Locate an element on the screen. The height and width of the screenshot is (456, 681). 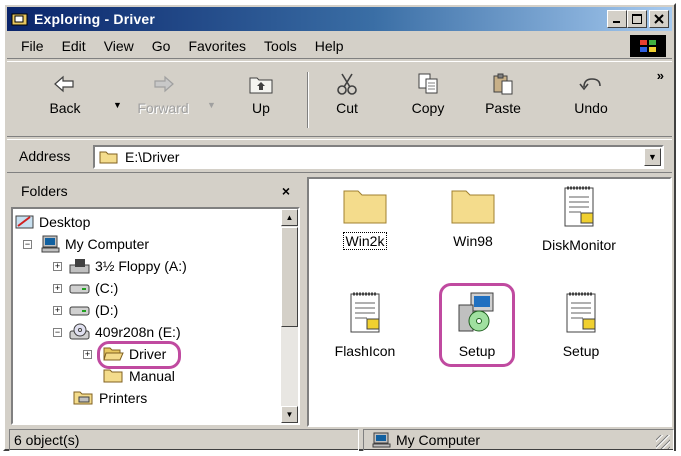
cut-button: Cut is located at coordinates (347, 94).